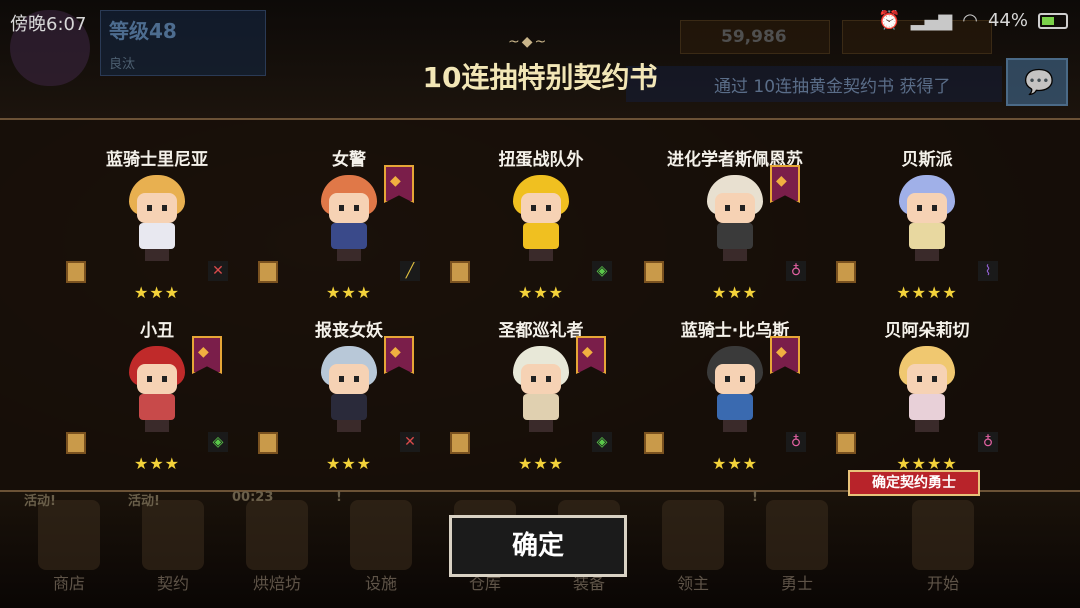 The width and height of the screenshot is (1080, 608). Describe the element at coordinates (943, 550) in the screenshot. I see `nav-item: 开始` at that location.